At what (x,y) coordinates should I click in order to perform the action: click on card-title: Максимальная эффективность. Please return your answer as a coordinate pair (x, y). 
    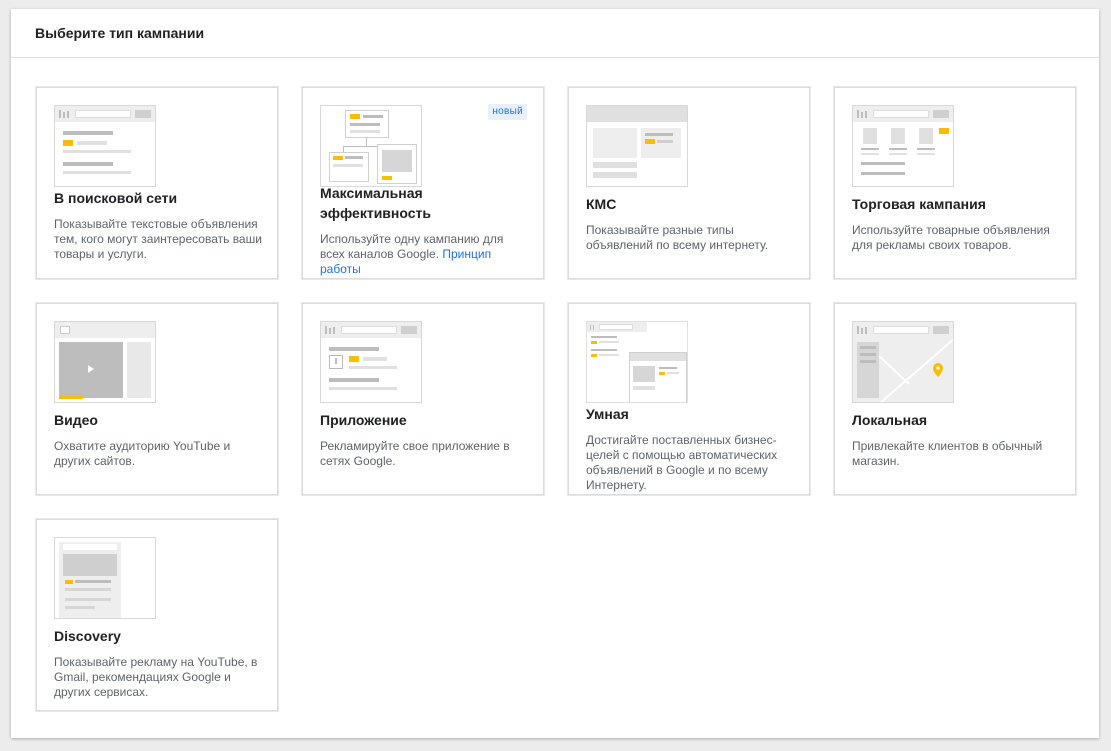
    Looking at the image, I should click on (375, 203).